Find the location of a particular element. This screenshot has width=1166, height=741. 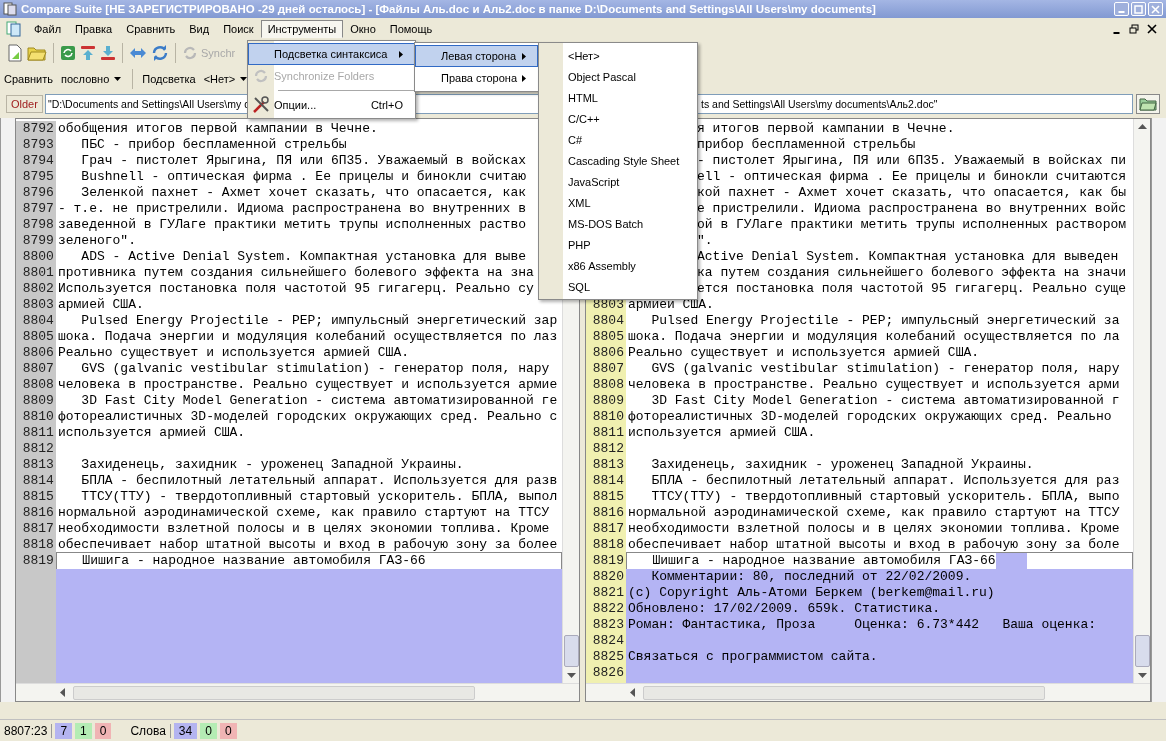

line-number: 8797 is located at coordinates (35, 209).